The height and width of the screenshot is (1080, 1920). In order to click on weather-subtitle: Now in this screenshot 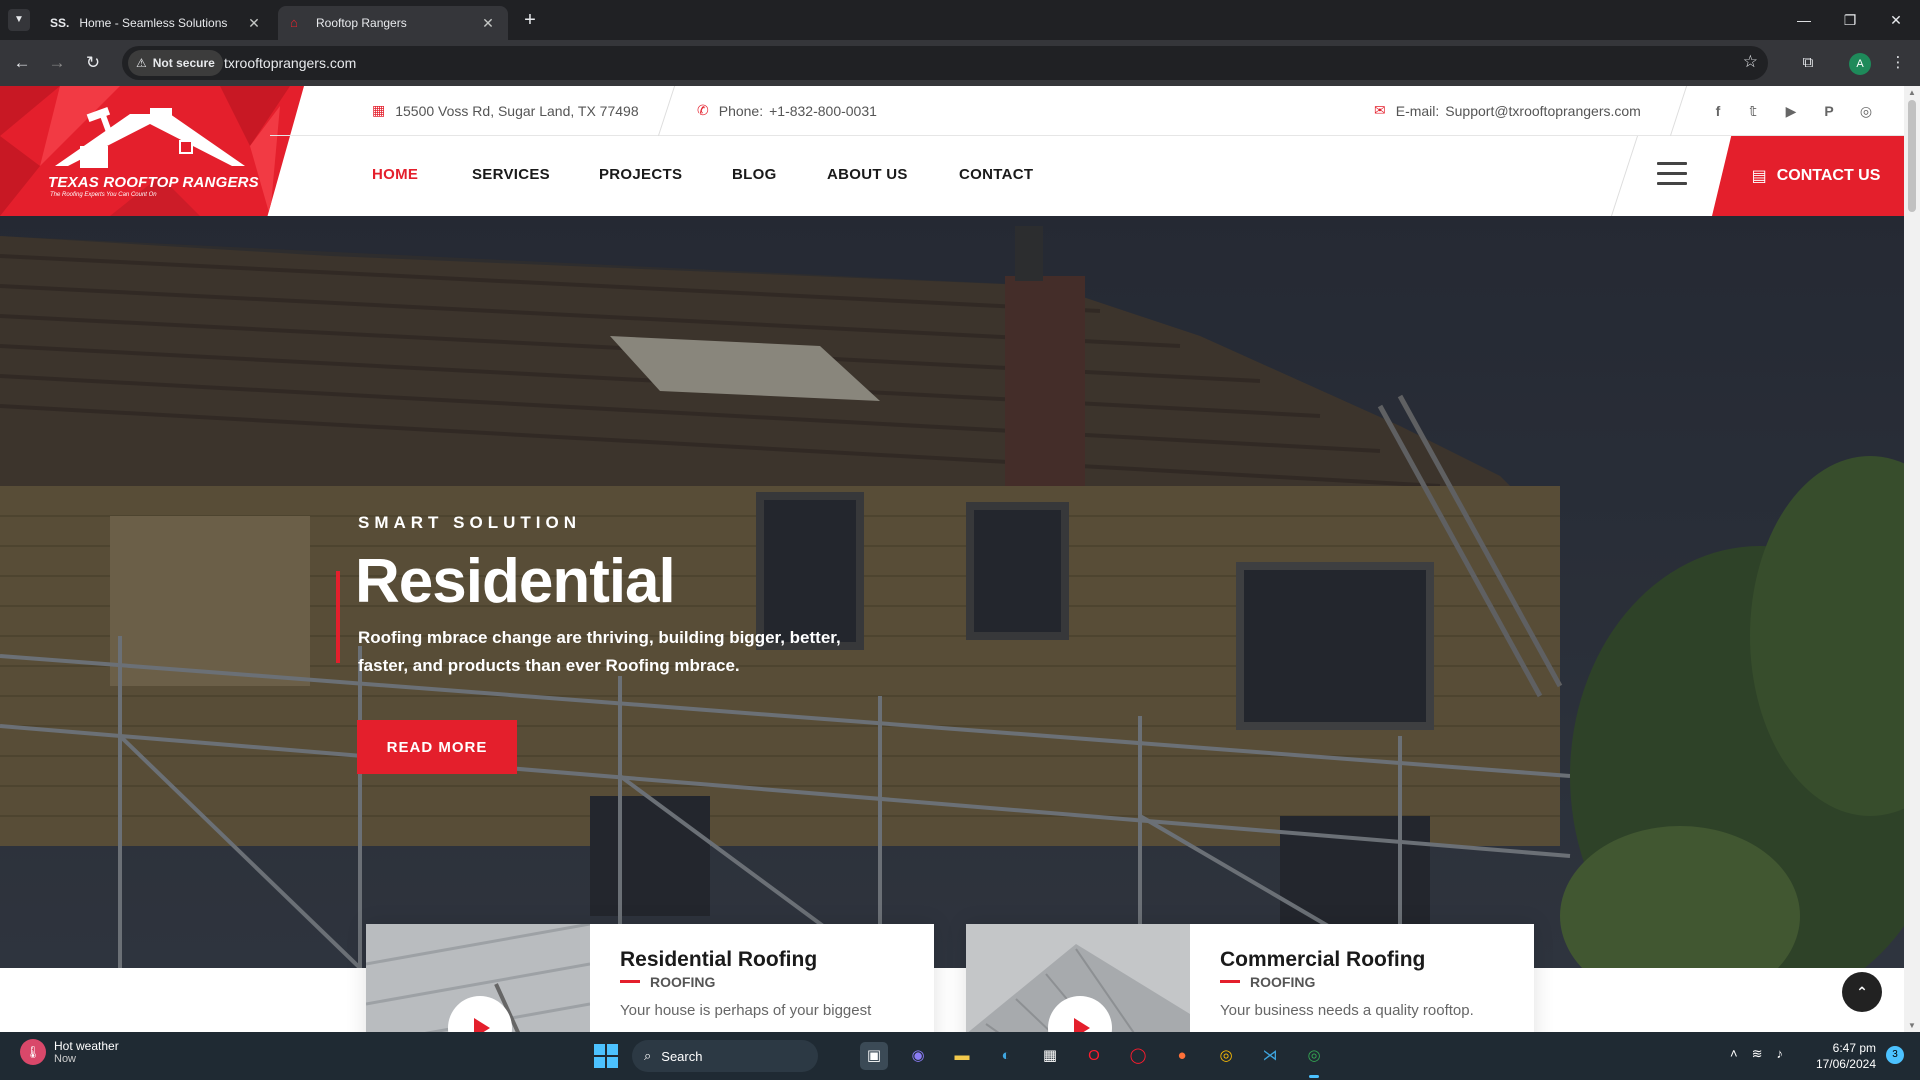, I will do `click(65, 1059)`.